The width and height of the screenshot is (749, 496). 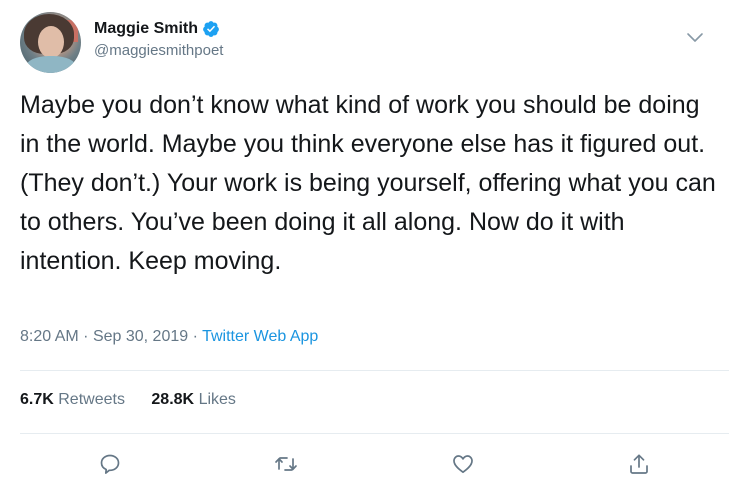 I want to click on chevron-down-icon, so click(x=695, y=38).